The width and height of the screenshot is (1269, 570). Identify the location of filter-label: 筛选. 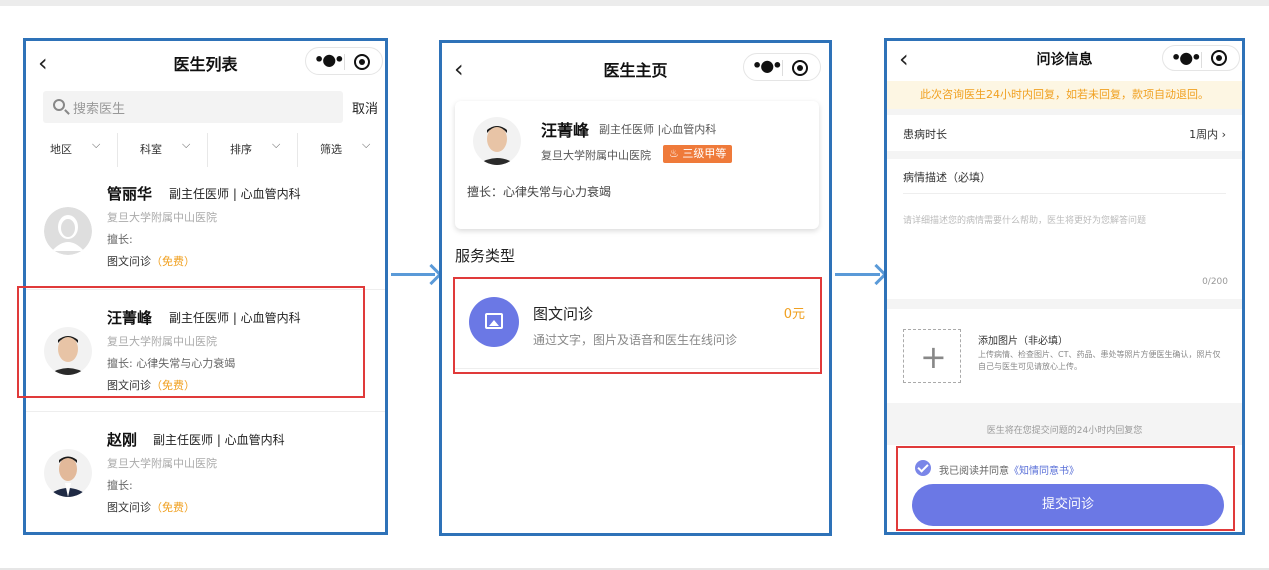
(331, 149).